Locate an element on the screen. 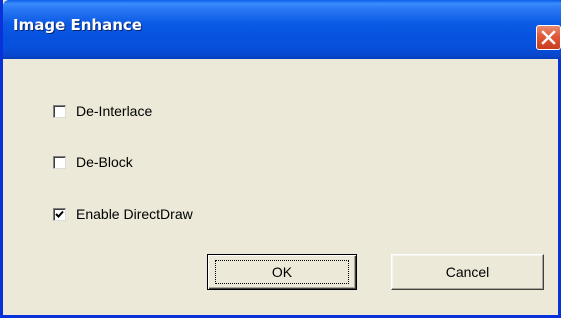 The height and width of the screenshot is (318, 561). checkbox-label: Enable DirectDraw is located at coordinates (134, 214).